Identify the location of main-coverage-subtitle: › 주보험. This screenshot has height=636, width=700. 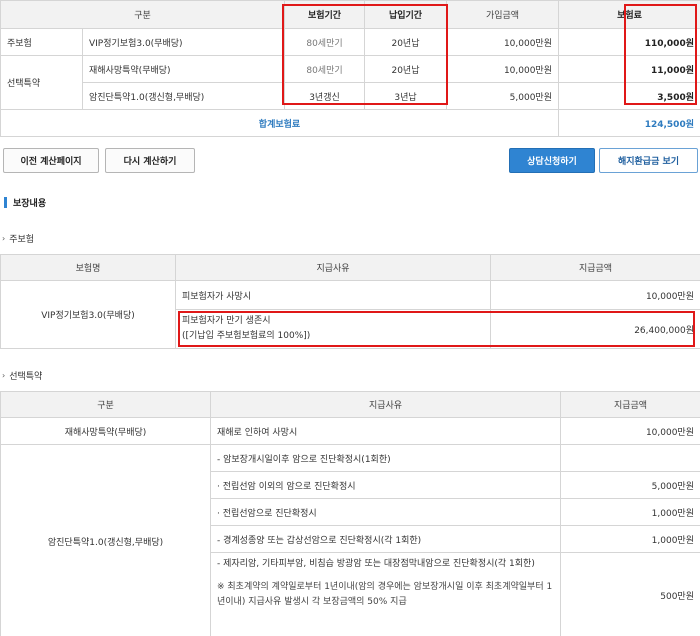
(18, 238).